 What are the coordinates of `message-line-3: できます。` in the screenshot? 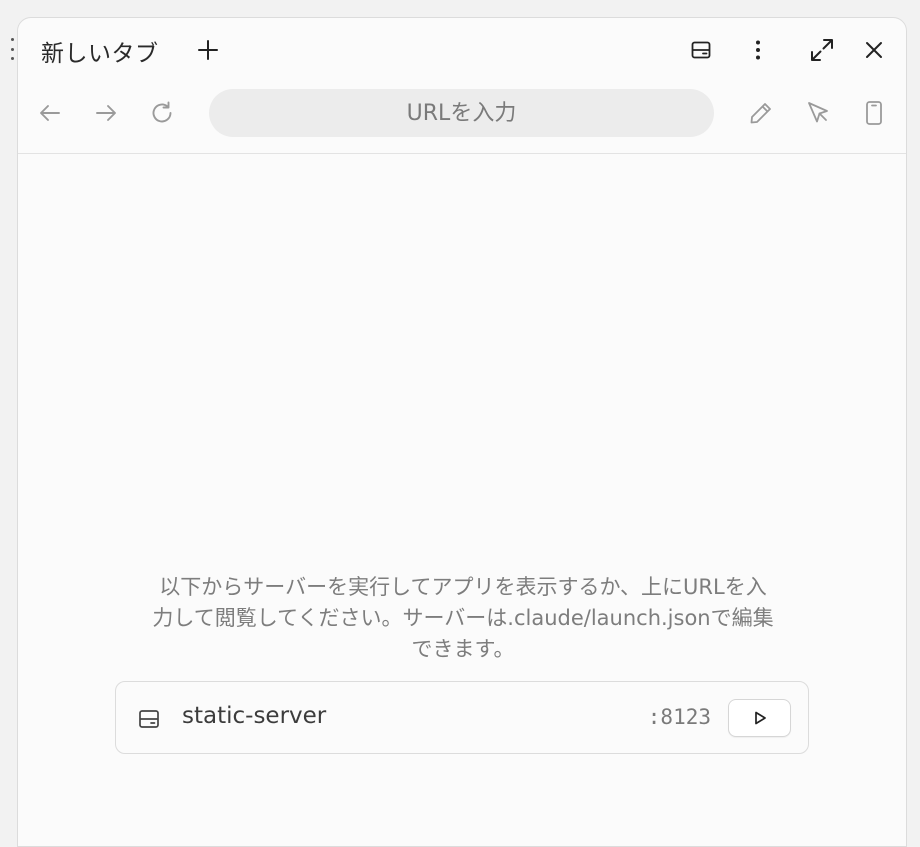 It's located at (463, 649).